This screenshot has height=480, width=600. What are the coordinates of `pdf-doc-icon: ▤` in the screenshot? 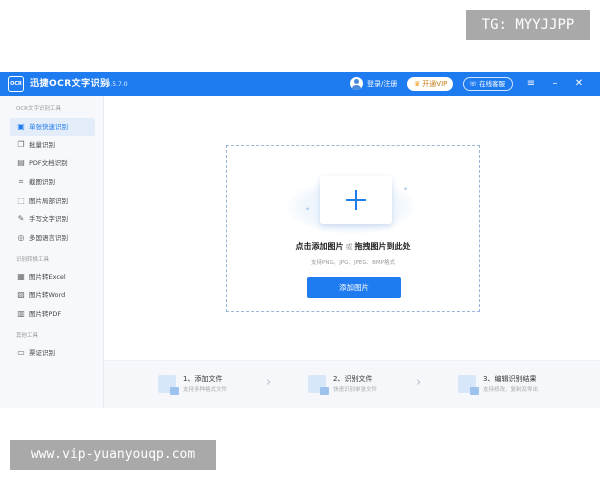 It's located at (21, 162).